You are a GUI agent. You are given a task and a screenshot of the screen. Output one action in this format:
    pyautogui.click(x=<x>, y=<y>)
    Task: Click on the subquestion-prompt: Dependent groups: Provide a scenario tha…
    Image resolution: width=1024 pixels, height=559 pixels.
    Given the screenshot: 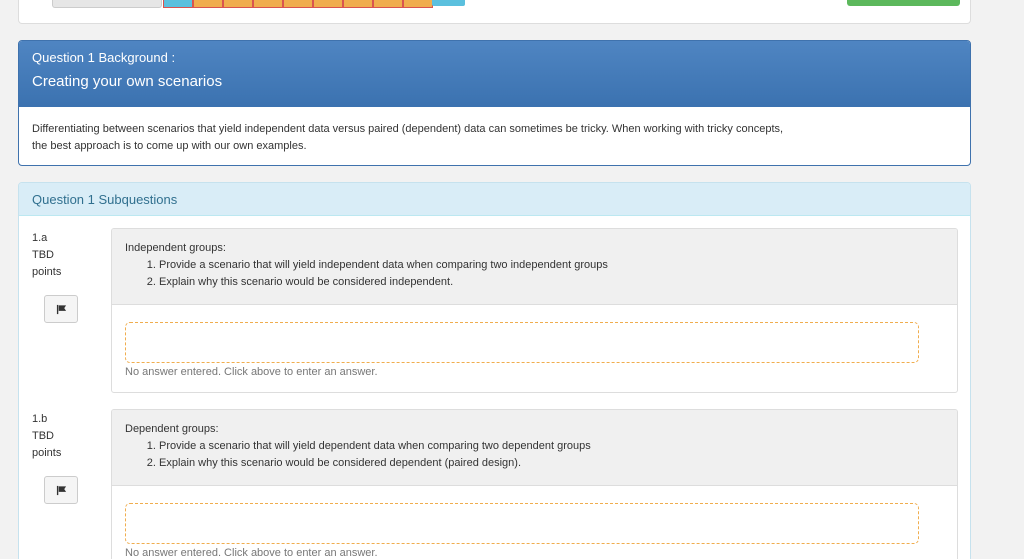 What is the action you would take?
    pyautogui.click(x=534, y=448)
    